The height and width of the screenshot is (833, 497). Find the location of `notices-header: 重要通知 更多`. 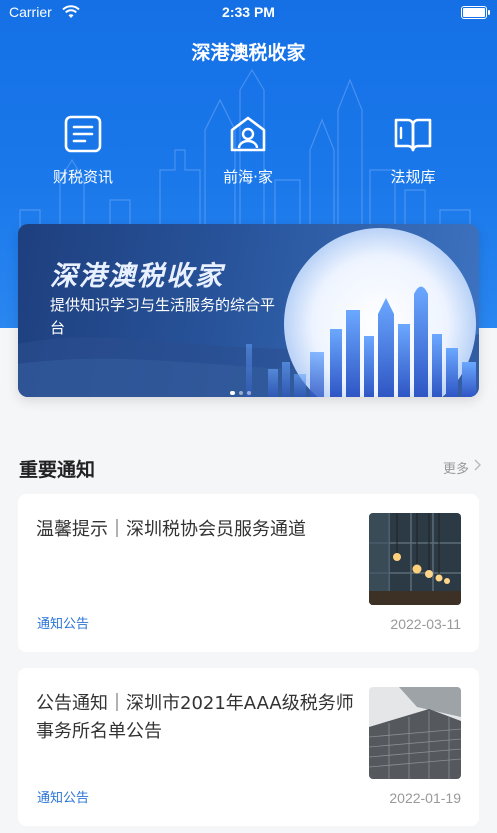

notices-header: 重要通知 更多 is located at coordinates (250, 467).